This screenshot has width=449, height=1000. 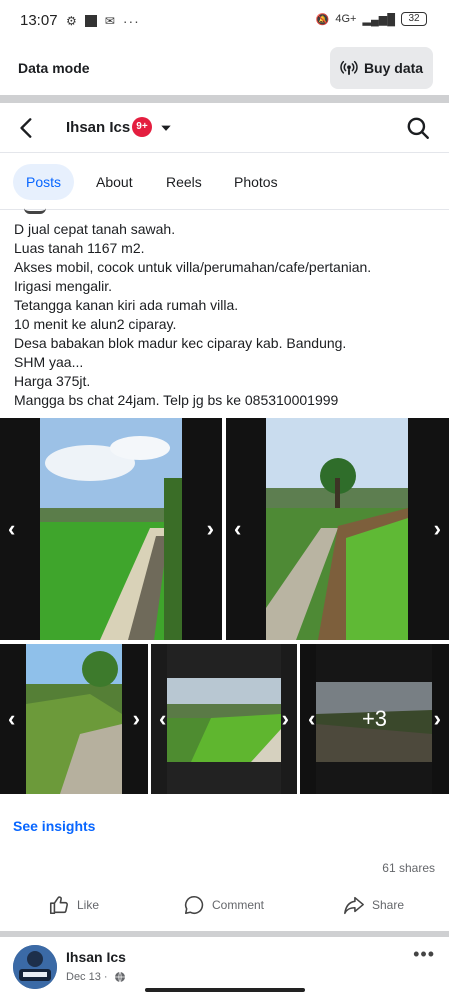 I want to click on caret-down-icon, so click(x=166, y=128).